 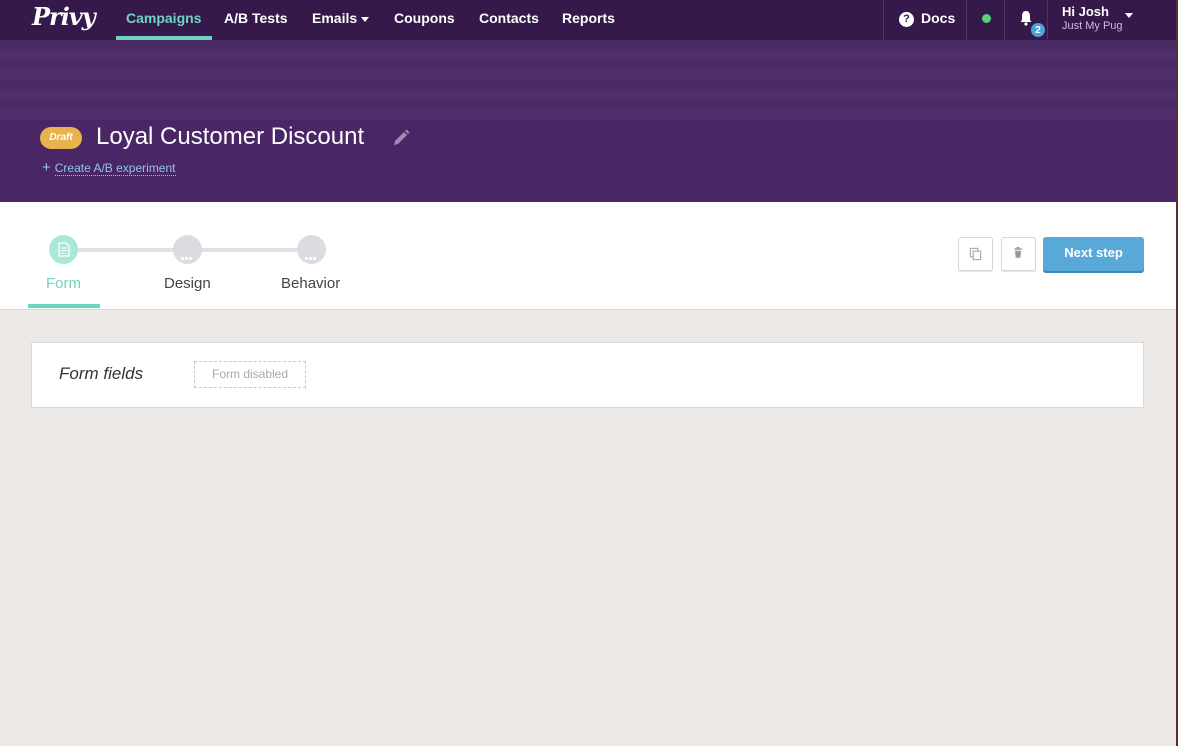 What do you see at coordinates (938, 20) in the screenshot?
I see `nav-docs: Docs` at bounding box center [938, 20].